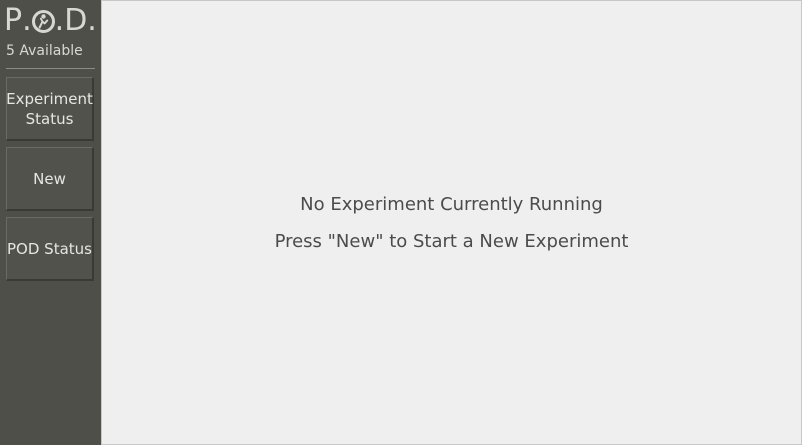 The image size is (802, 445). Describe the element at coordinates (49, 98) in the screenshot. I see `experiment-status-label-line-1: Experiment` at that location.